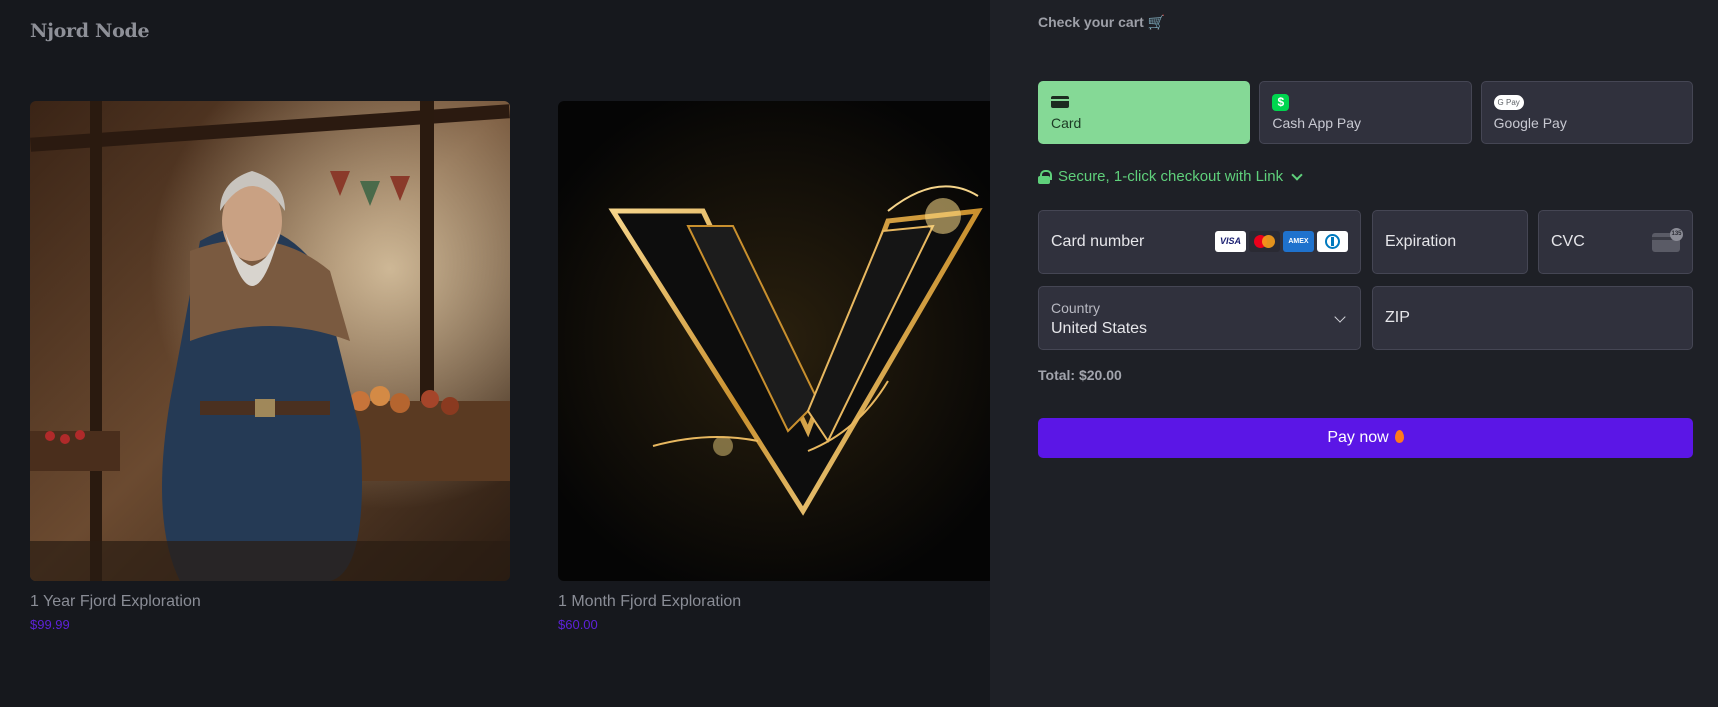 Image resolution: width=1718 pixels, height=707 pixels. Describe the element at coordinates (1298, 241) in the screenshot. I see `amex-icon: AMEX` at that location.